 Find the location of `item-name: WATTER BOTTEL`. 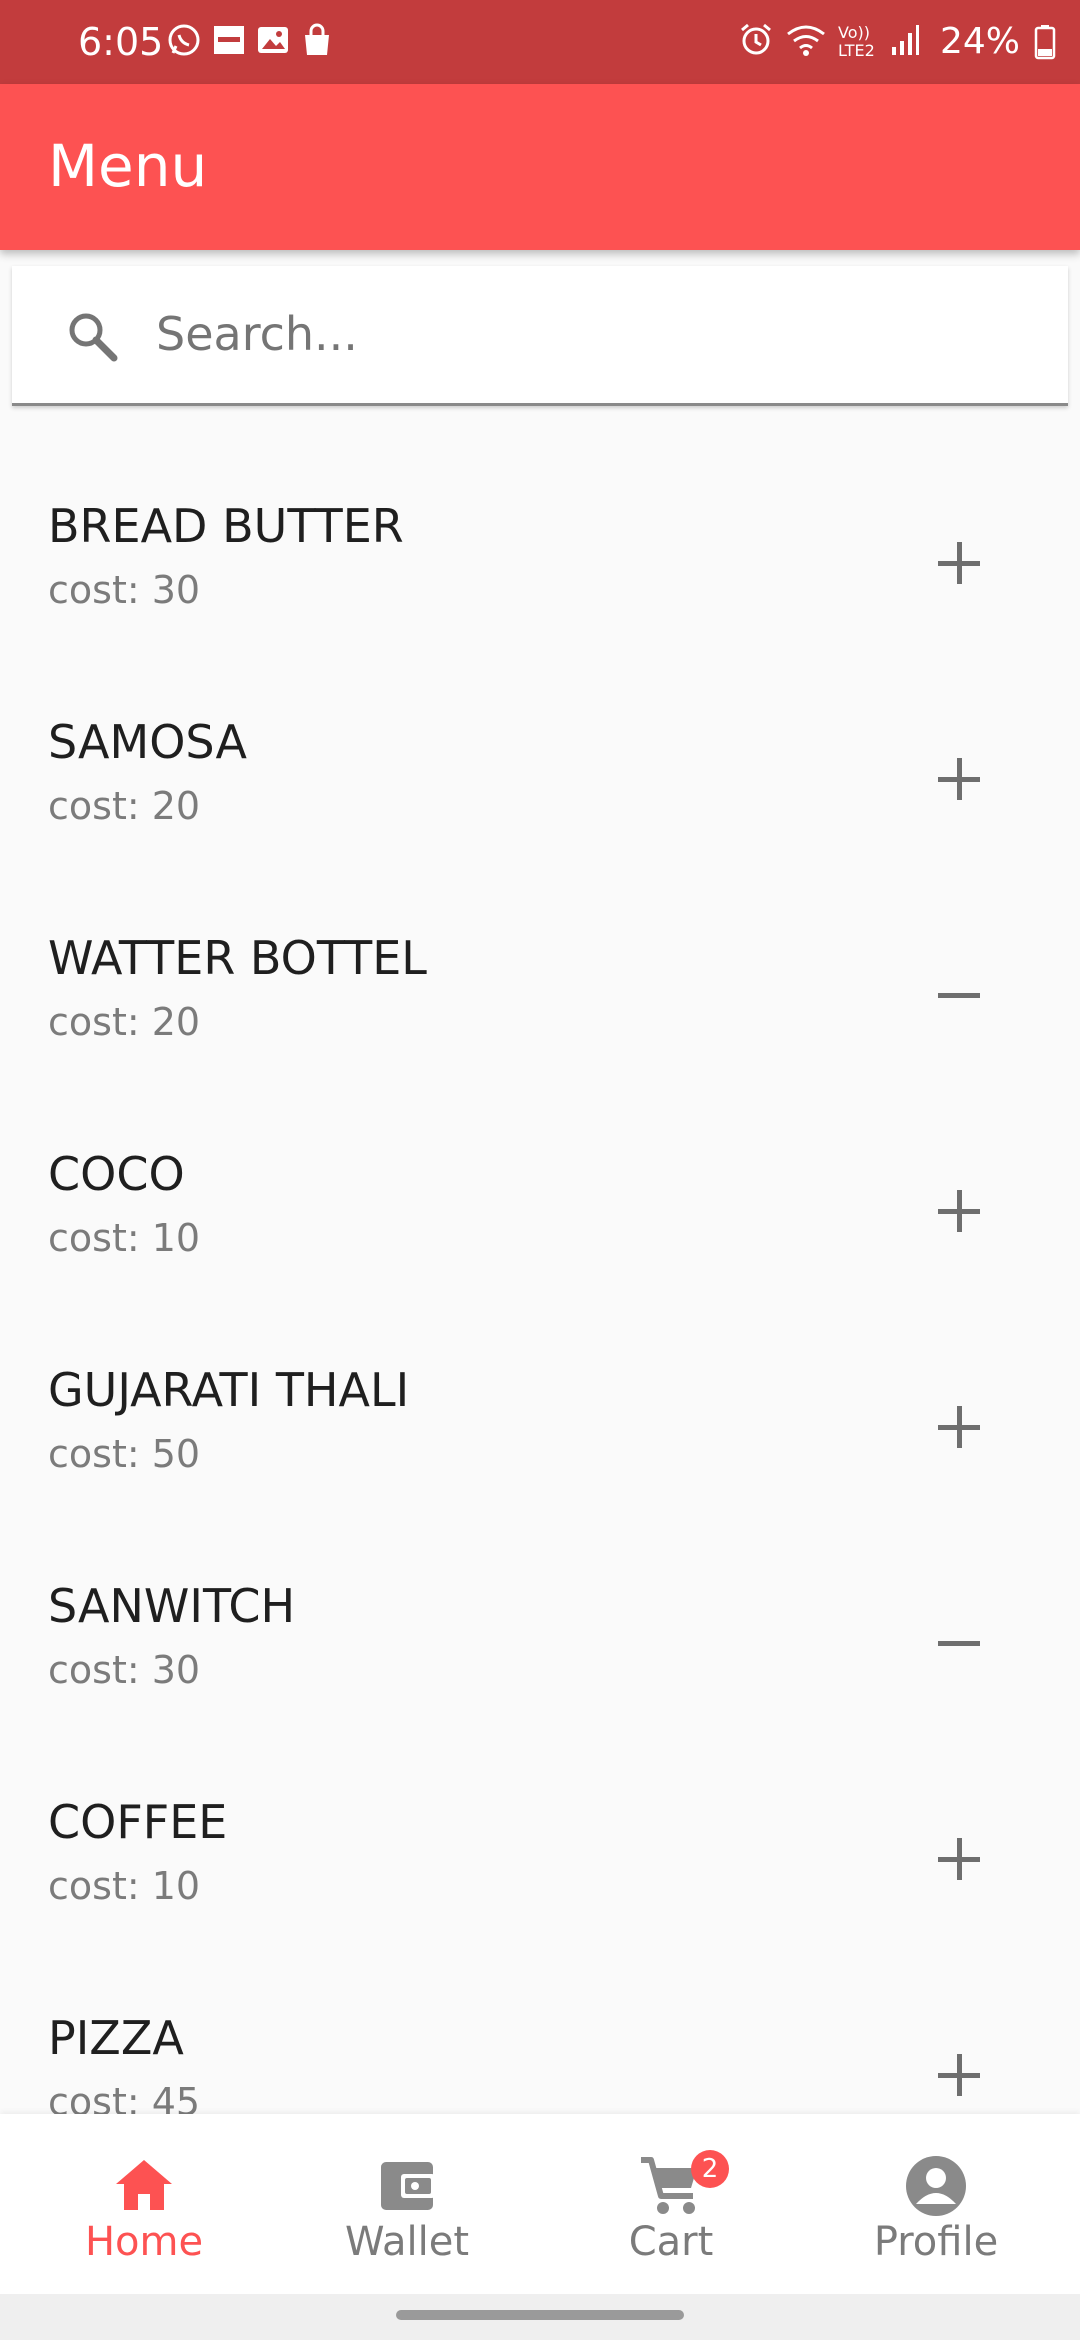

item-name: WATTER BOTTEL is located at coordinates (237, 958).